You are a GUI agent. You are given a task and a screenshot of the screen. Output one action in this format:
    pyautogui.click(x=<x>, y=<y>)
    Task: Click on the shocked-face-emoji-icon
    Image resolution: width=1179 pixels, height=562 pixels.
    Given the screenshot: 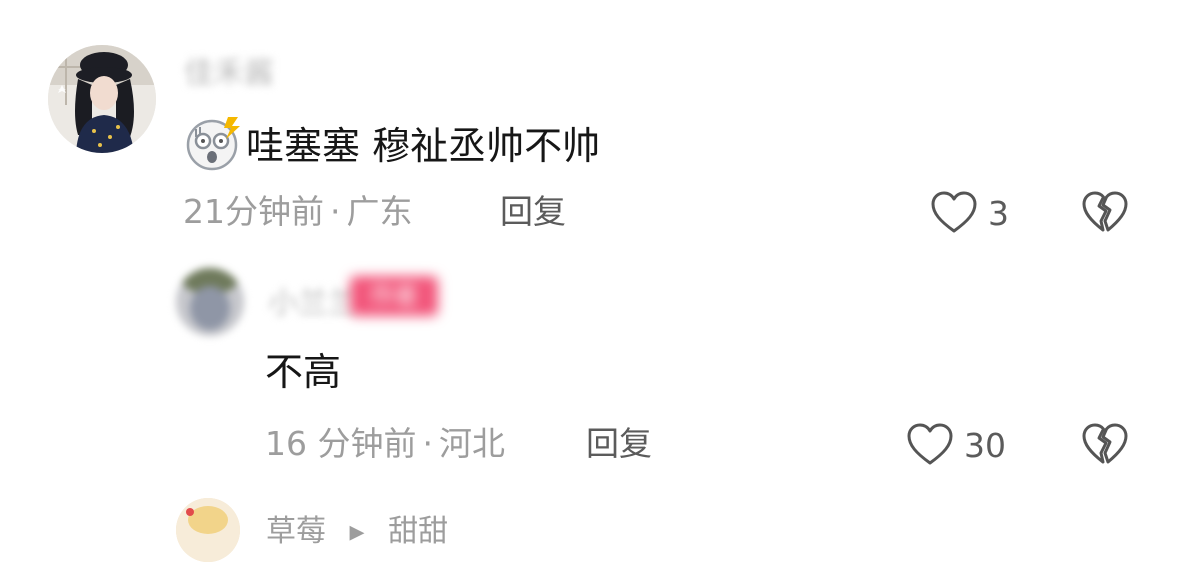 What is the action you would take?
    pyautogui.click(x=213, y=148)
    